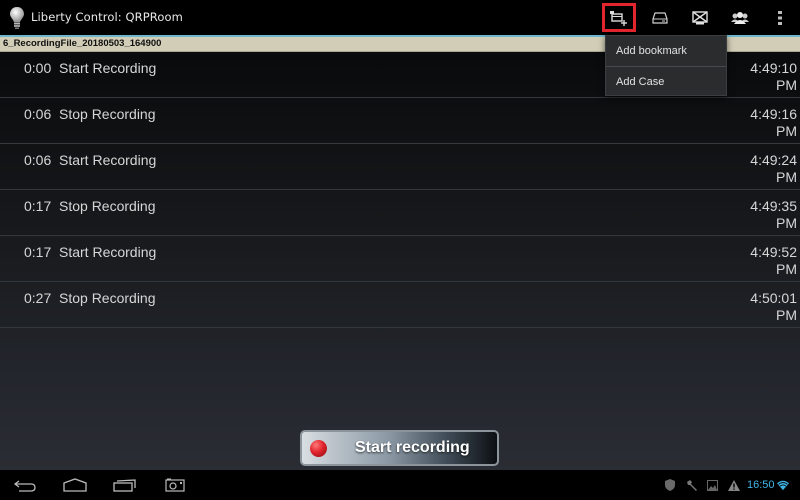 The image size is (800, 500). Describe the element at coordinates (400, 17) in the screenshot. I see `action-bar: Liberty Control: QRPRoom` at that location.